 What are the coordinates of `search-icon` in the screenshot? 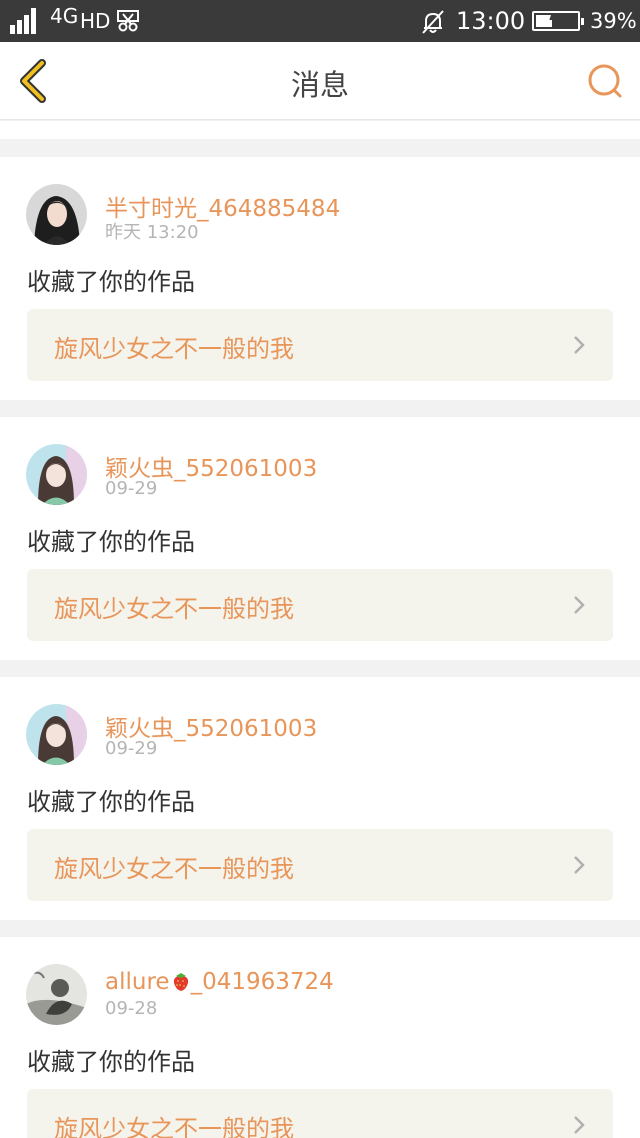 It's located at (605, 81).